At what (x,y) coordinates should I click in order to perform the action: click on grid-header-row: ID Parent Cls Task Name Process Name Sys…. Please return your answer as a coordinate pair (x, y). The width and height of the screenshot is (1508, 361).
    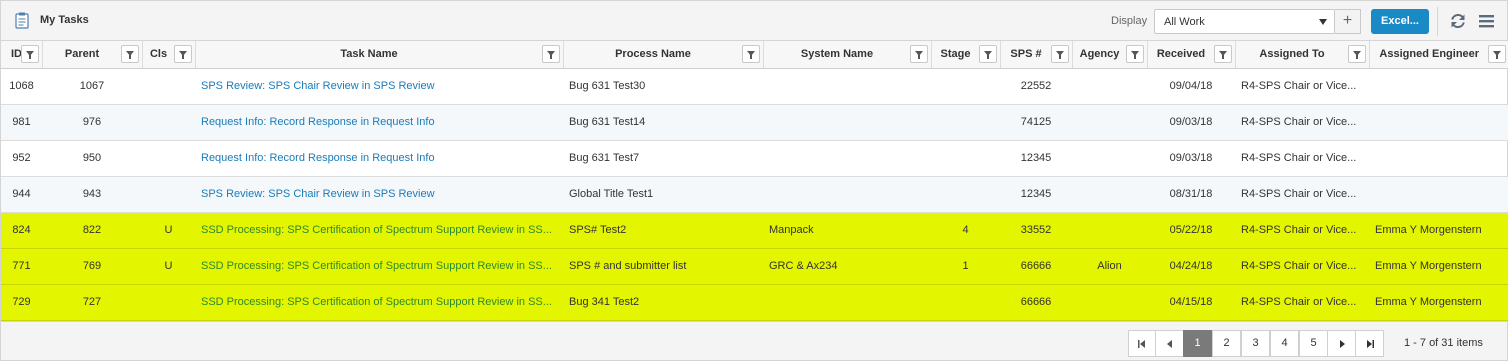
    Looking at the image, I should click on (754, 55).